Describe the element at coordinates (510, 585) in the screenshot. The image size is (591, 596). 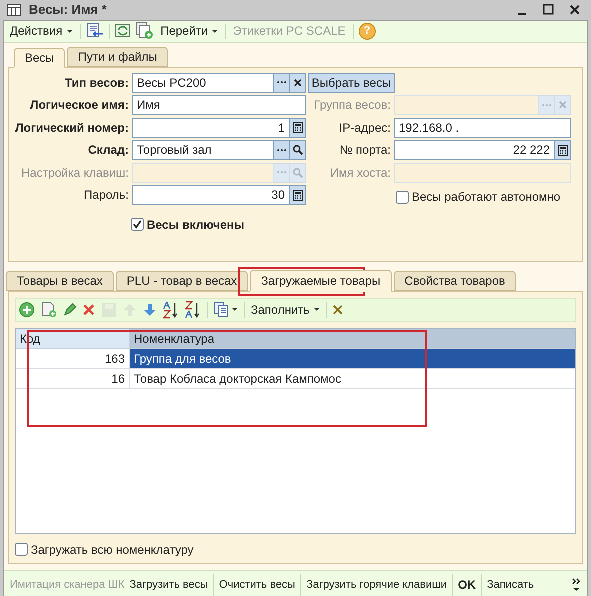
I see `toolbar-button: Записать` at that location.